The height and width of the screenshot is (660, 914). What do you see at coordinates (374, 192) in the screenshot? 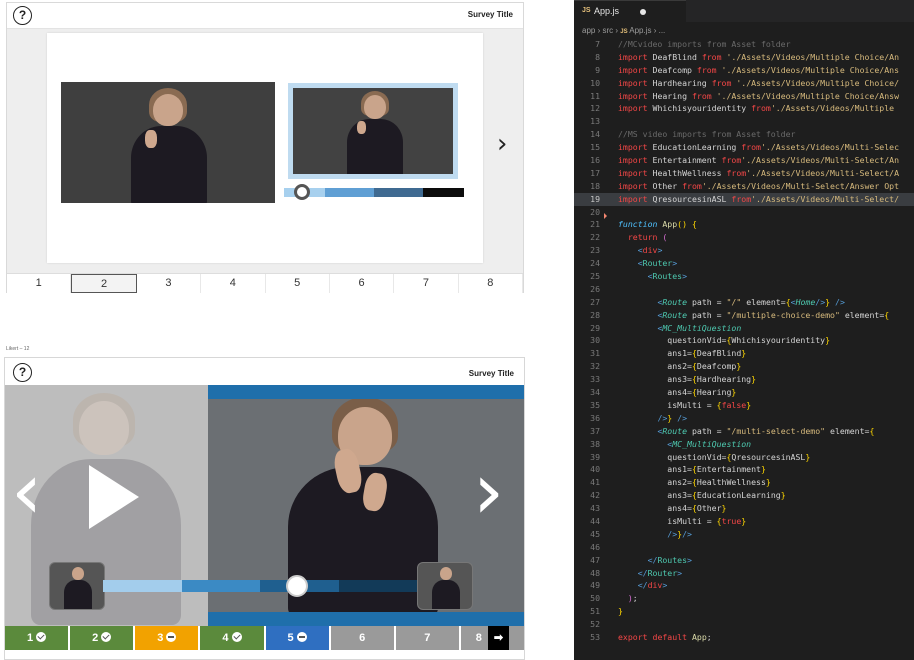
I see `progress-bar` at bounding box center [374, 192].